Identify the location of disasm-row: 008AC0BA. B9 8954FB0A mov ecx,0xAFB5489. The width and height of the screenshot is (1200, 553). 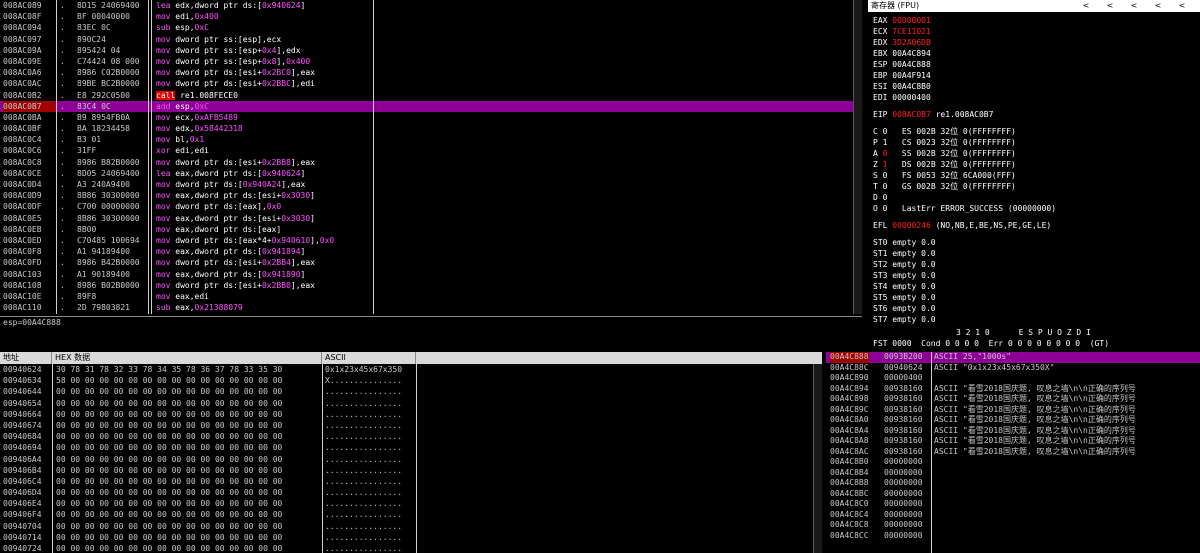
(431, 117).